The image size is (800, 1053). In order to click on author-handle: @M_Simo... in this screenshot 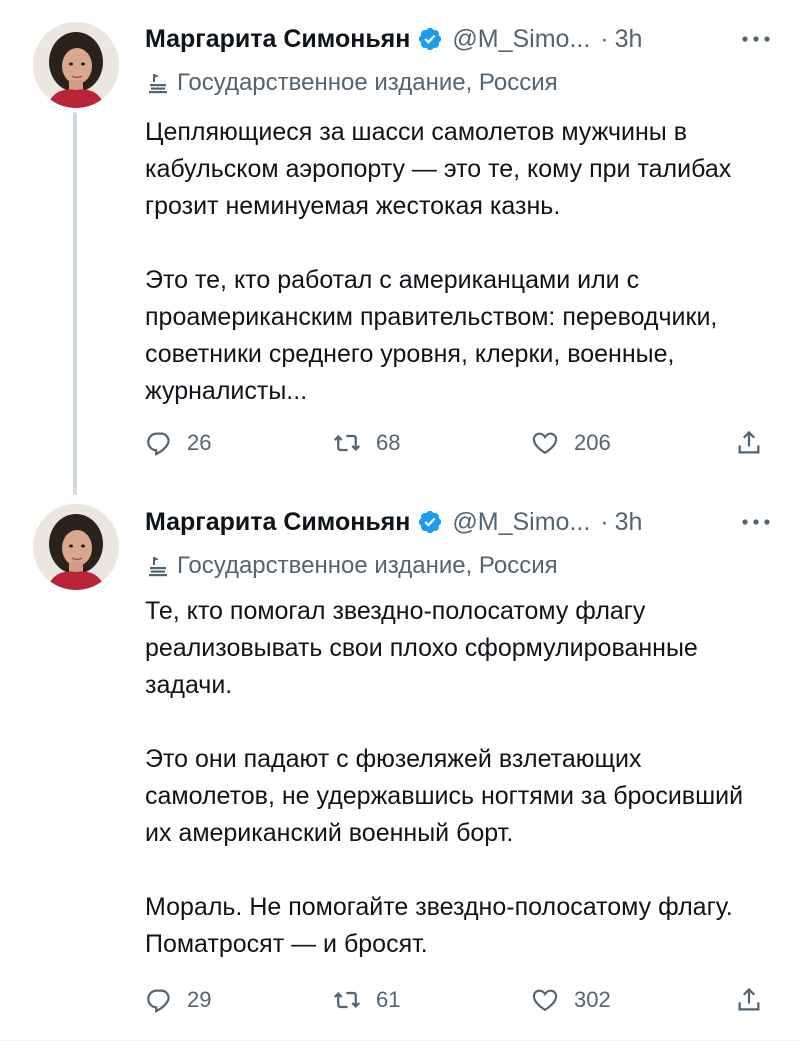, I will do `click(521, 522)`.